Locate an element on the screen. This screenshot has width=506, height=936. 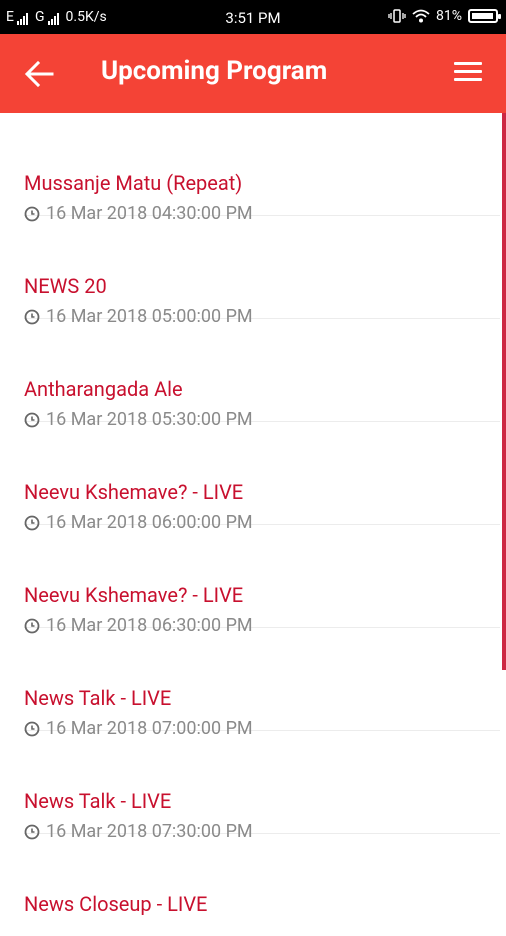
program-title: News Closeup - LIVE is located at coordinates (116, 904).